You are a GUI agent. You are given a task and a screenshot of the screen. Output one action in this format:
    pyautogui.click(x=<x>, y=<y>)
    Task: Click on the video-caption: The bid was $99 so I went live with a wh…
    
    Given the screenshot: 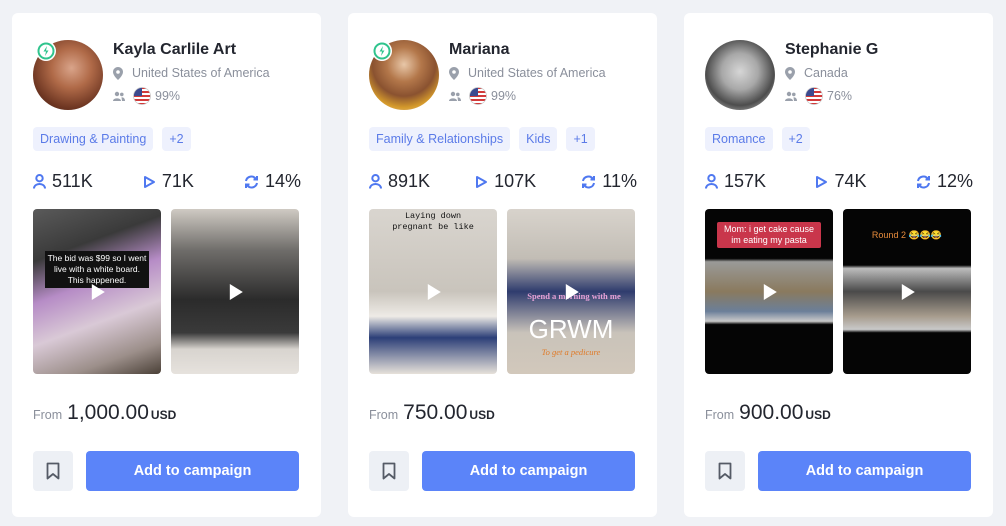 What is the action you would take?
    pyautogui.click(x=97, y=269)
    